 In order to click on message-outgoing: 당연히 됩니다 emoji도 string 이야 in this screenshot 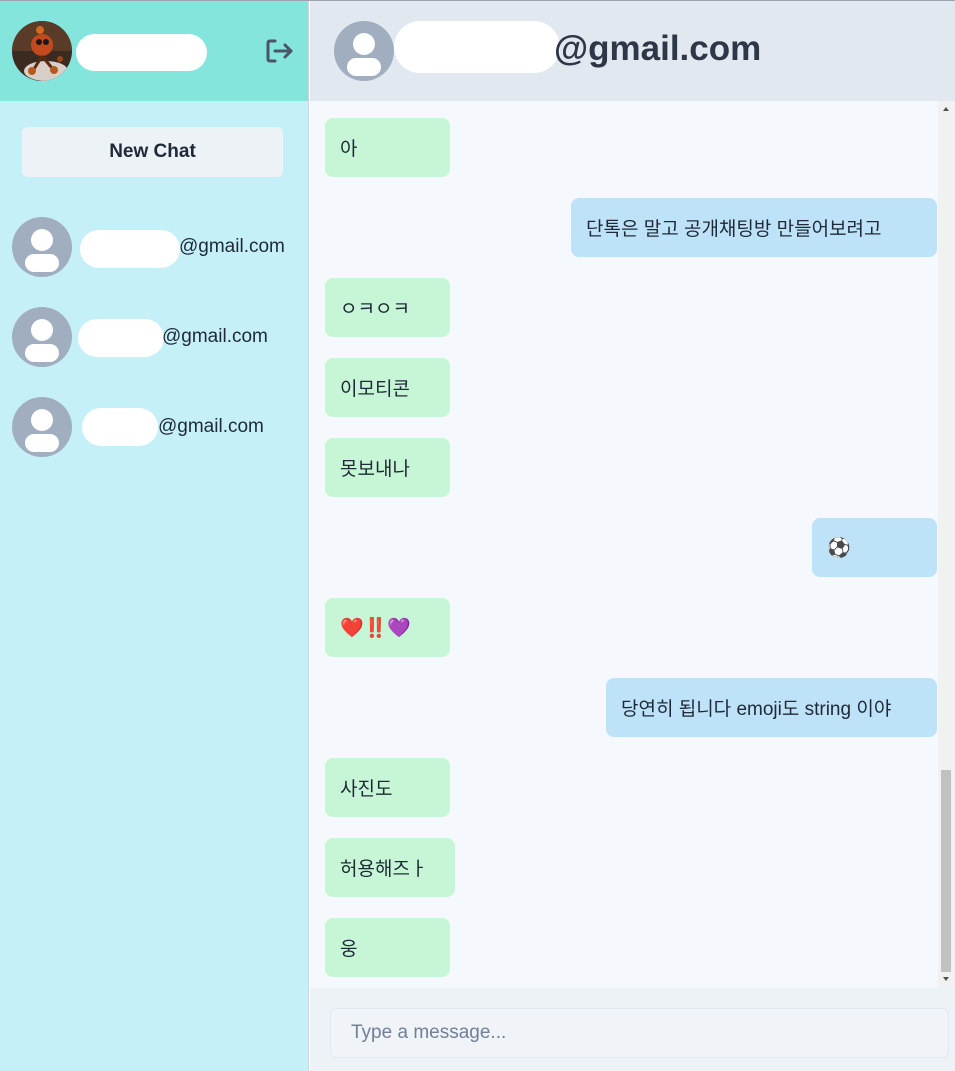, I will do `click(771, 707)`.